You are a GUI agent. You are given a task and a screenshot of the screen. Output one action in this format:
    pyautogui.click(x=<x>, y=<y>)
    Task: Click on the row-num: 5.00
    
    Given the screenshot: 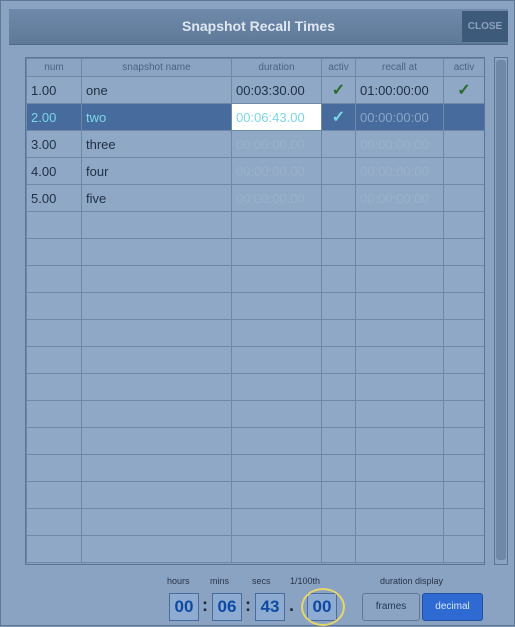 What is the action you would take?
    pyautogui.click(x=54, y=198)
    